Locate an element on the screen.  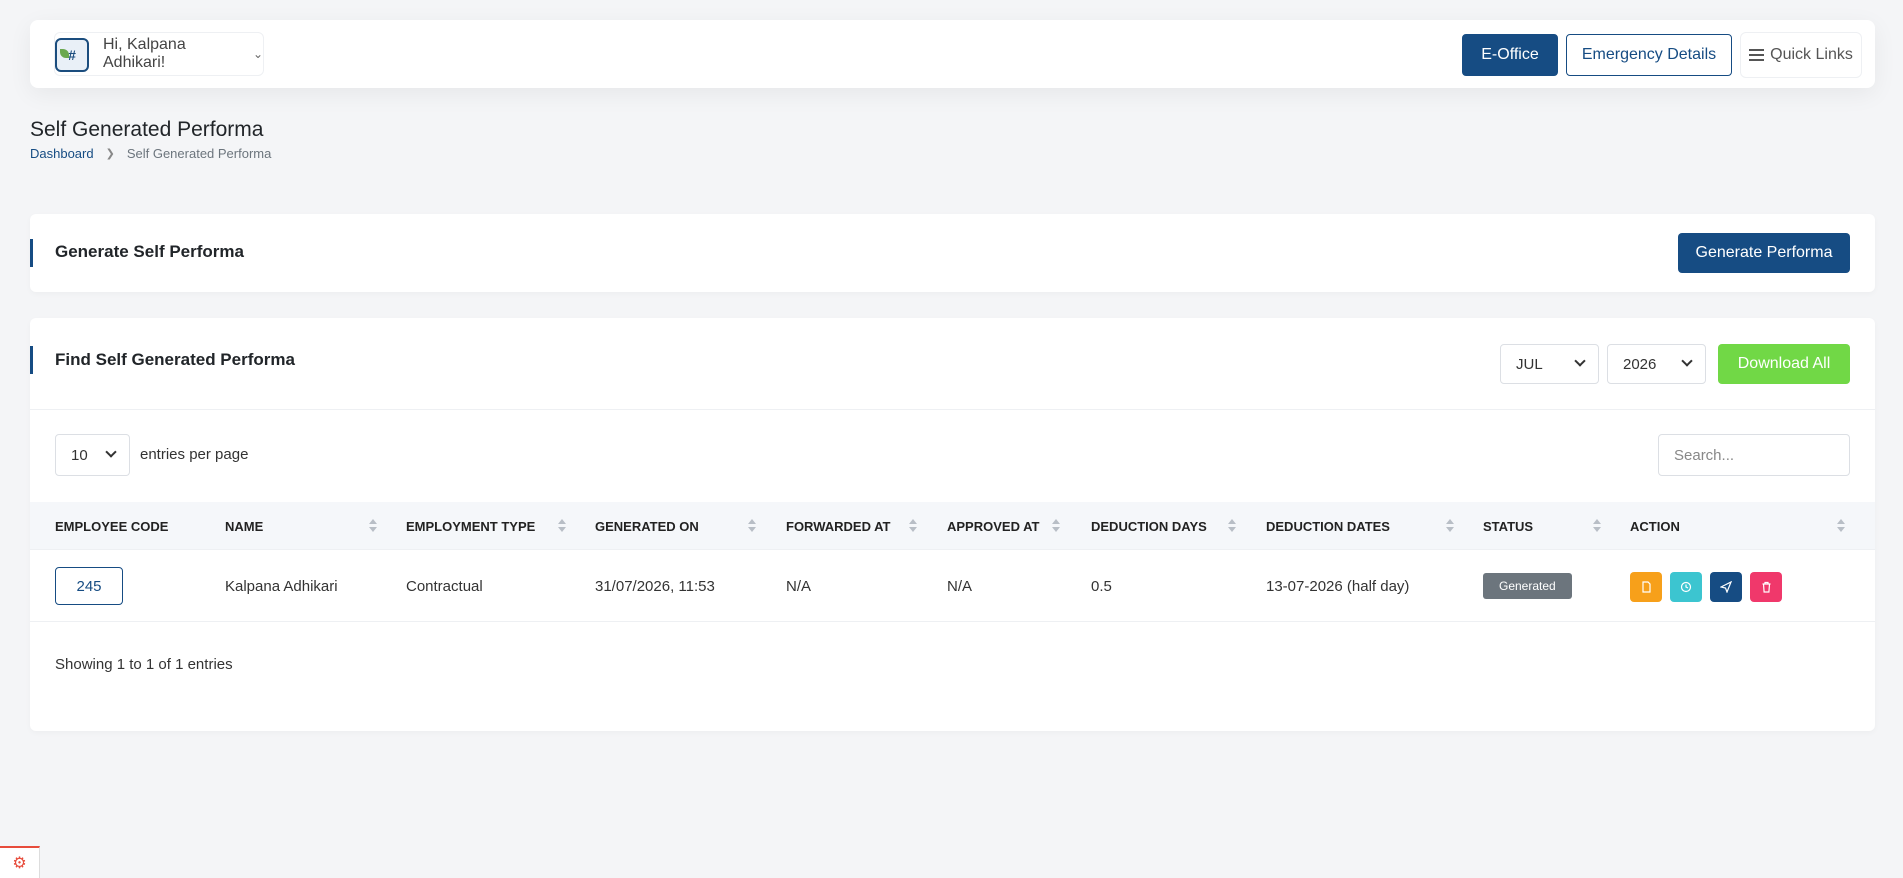
search-input is located at coordinates (1754, 455).